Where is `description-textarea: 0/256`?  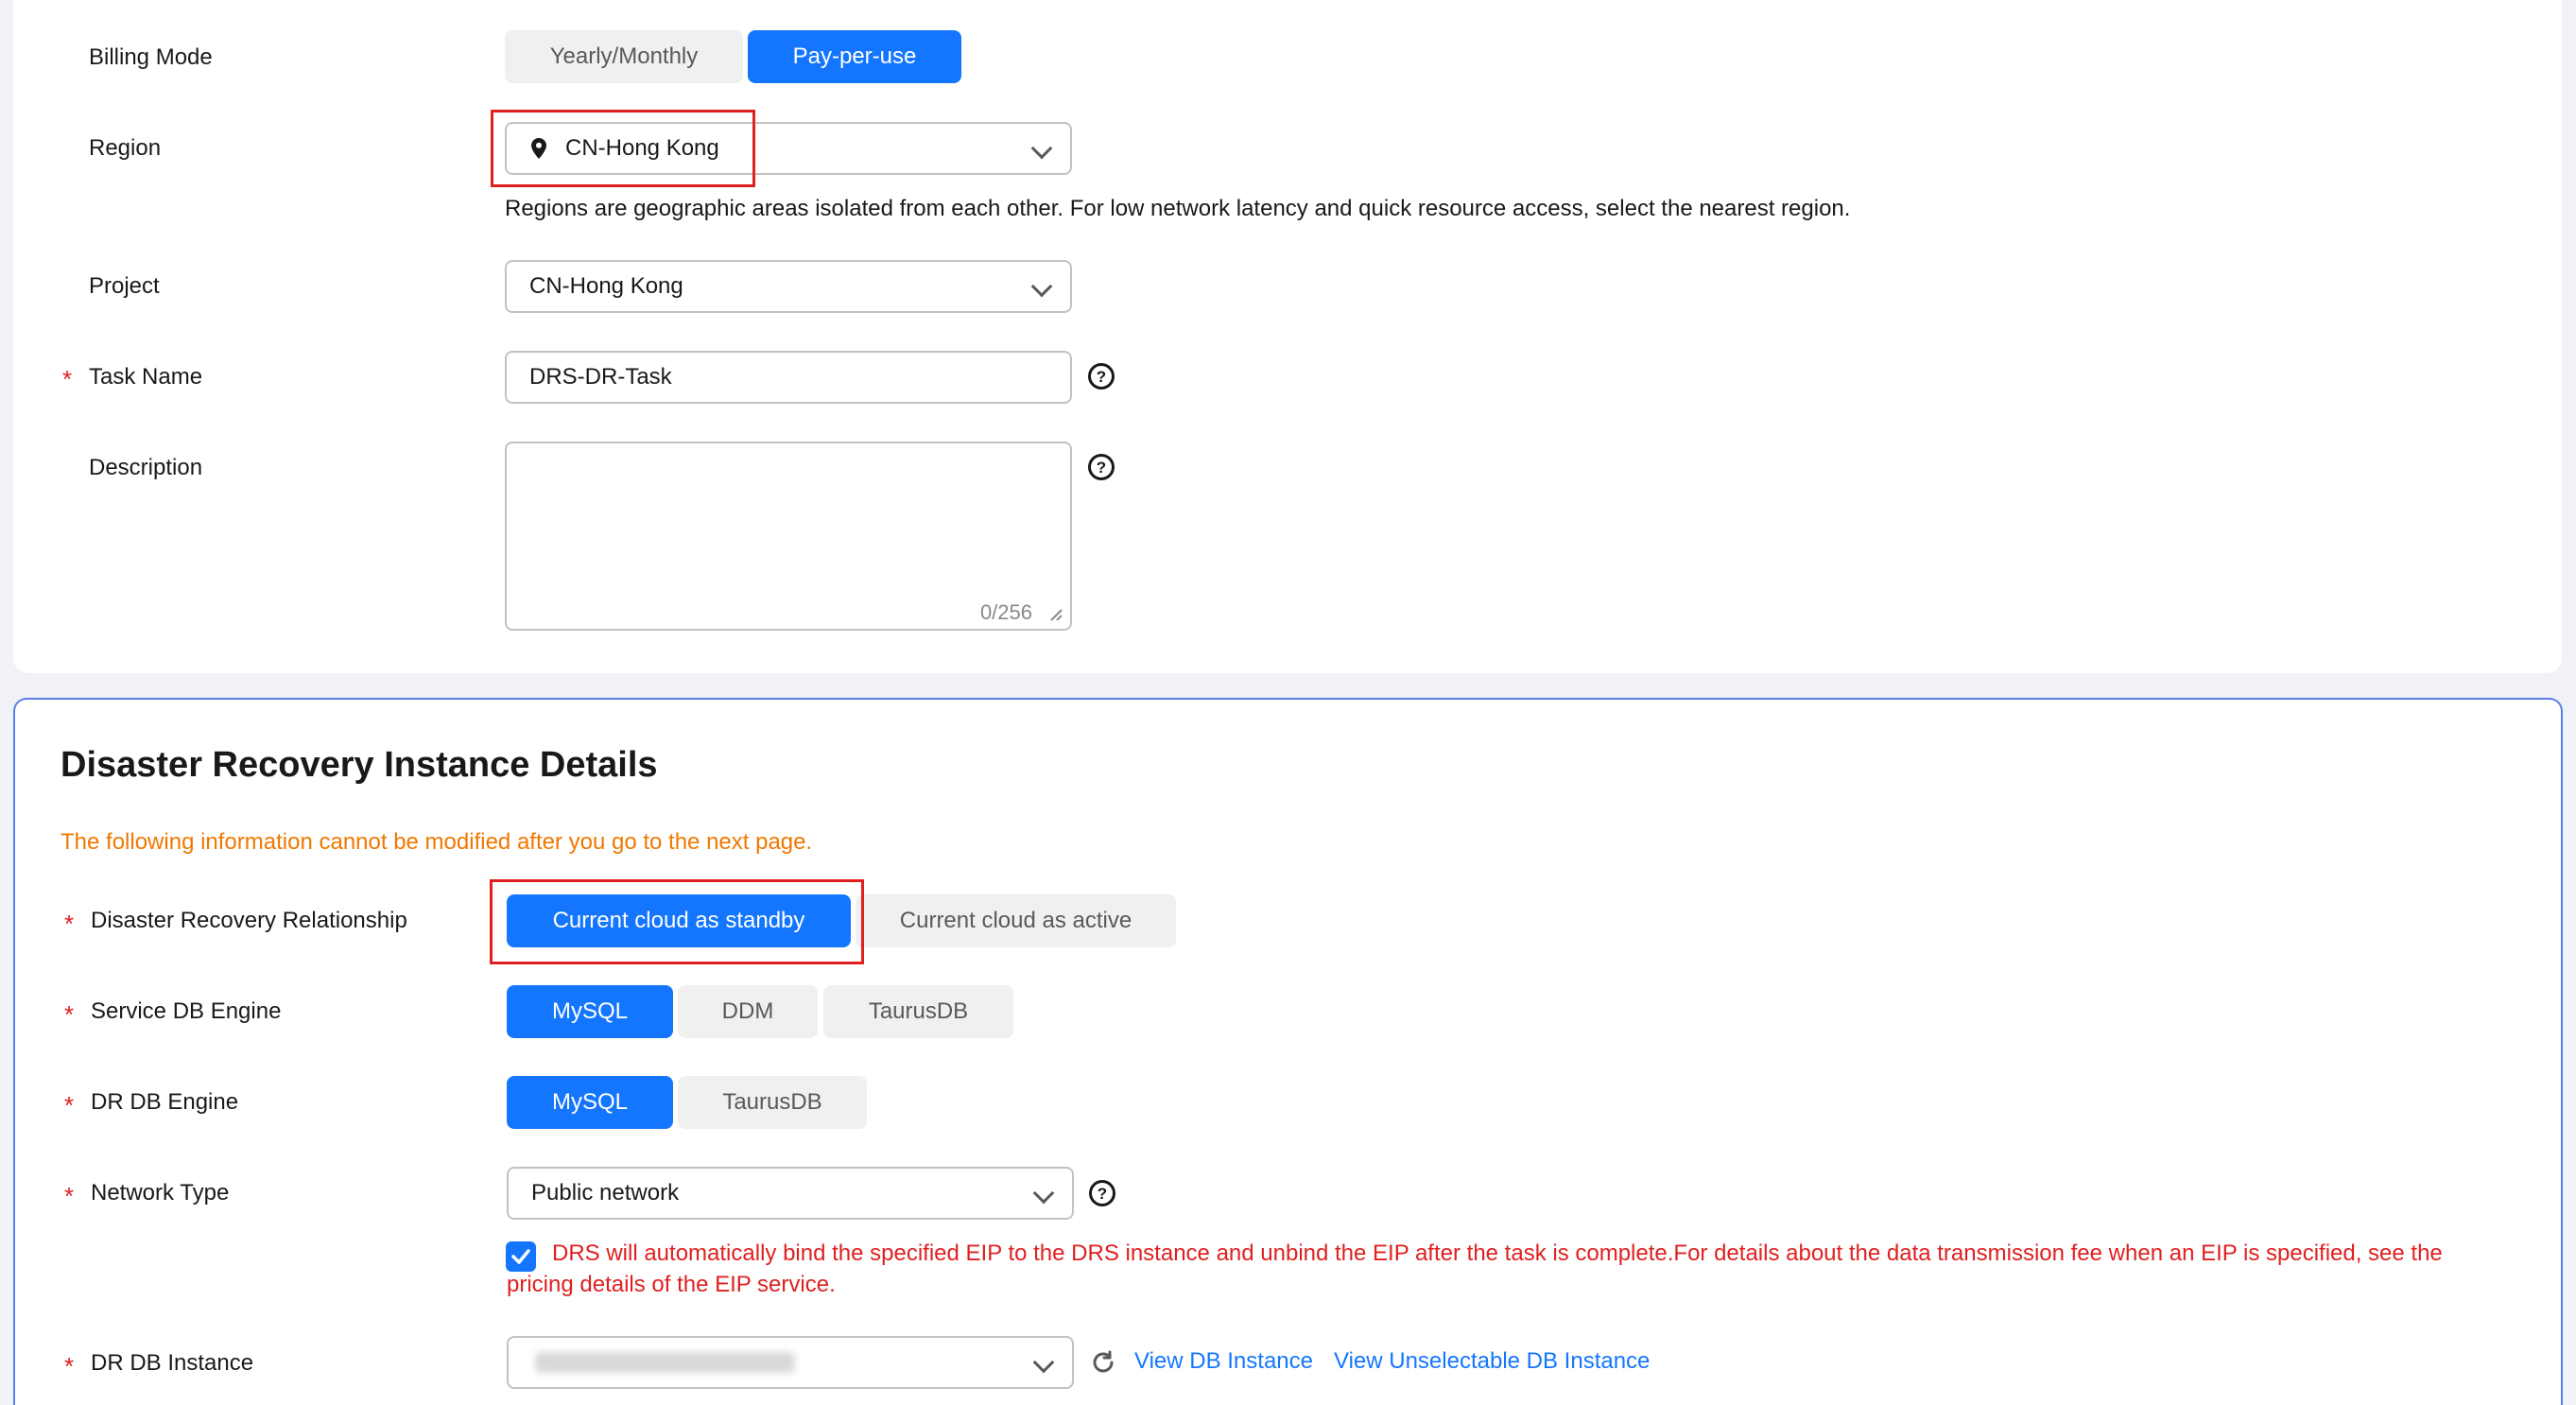
description-textarea: 0/256 is located at coordinates (788, 536).